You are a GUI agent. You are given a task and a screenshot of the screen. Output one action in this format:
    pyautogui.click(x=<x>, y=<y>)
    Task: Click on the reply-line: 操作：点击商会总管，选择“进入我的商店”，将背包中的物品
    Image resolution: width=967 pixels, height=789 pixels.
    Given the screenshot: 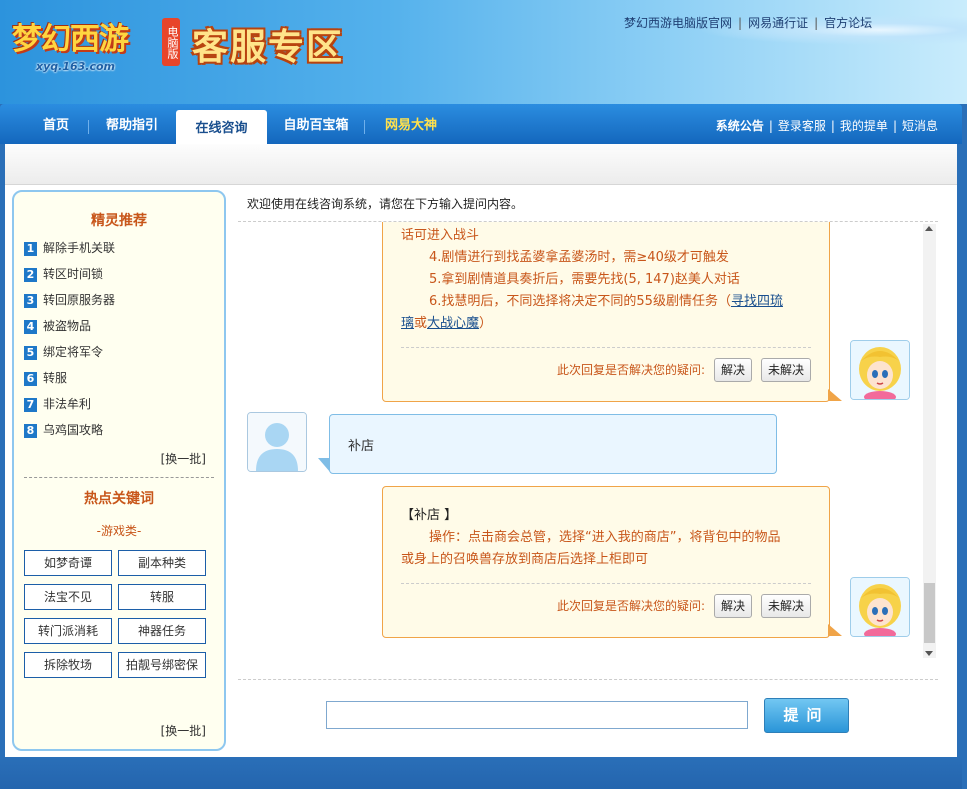 What is the action you would take?
    pyautogui.click(x=605, y=537)
    